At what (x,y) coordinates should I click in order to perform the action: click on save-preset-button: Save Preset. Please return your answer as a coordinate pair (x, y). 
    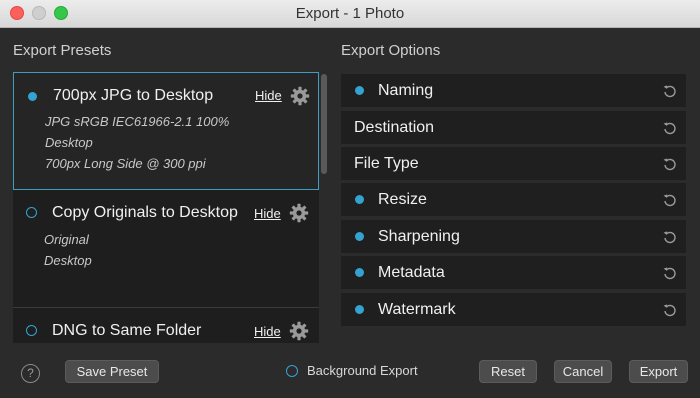
    Looking at the image, I should click on (112, 371).